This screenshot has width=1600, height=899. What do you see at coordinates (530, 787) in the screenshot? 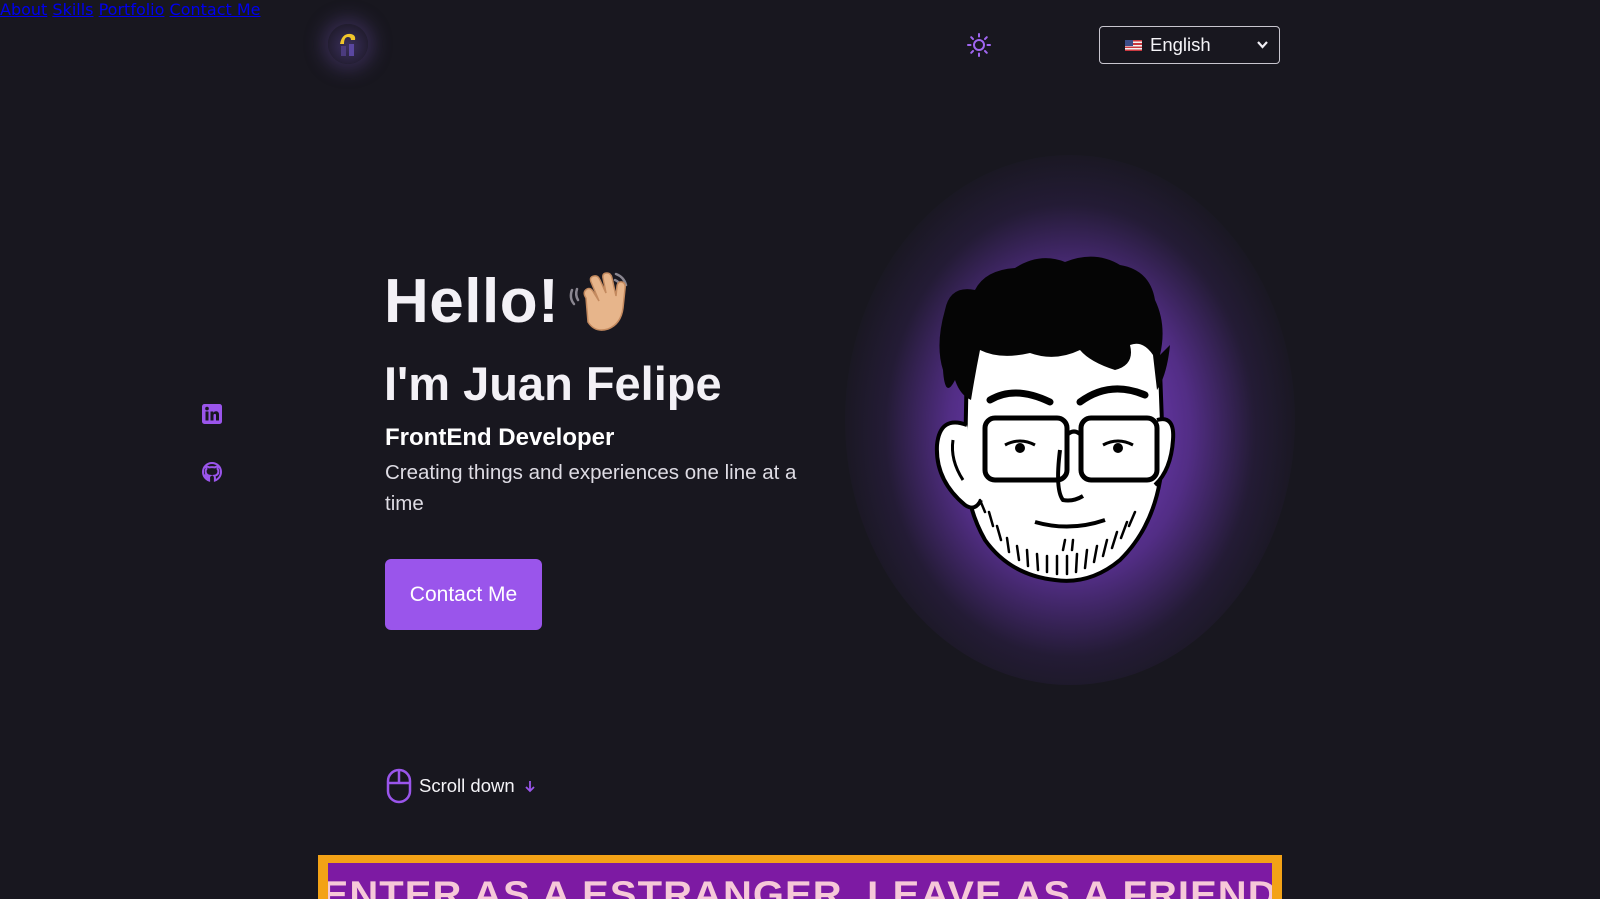
I see `arrow-down-icon` at bounding box center [530, 787].